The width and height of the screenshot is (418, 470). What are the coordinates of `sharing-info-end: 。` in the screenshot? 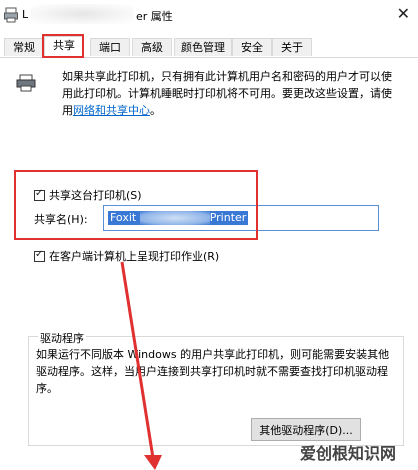 It's located at (155, 110).